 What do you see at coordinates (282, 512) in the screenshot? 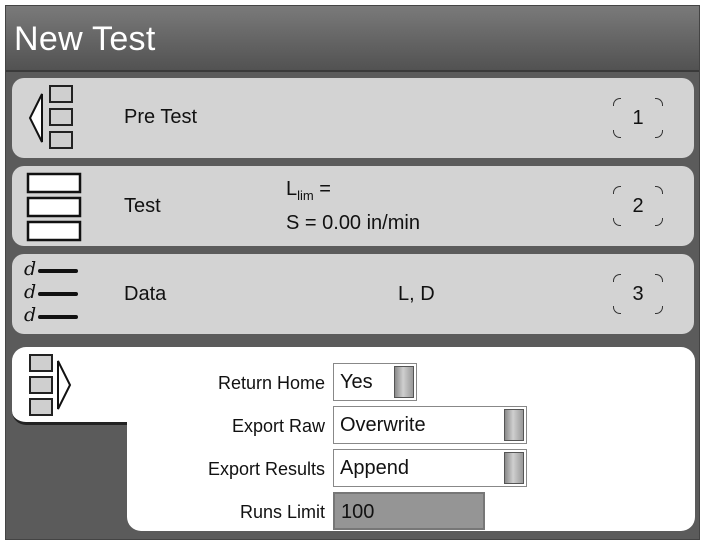
I see `runs-limit-label: Runs Limit` at bounding box center [282, 512].